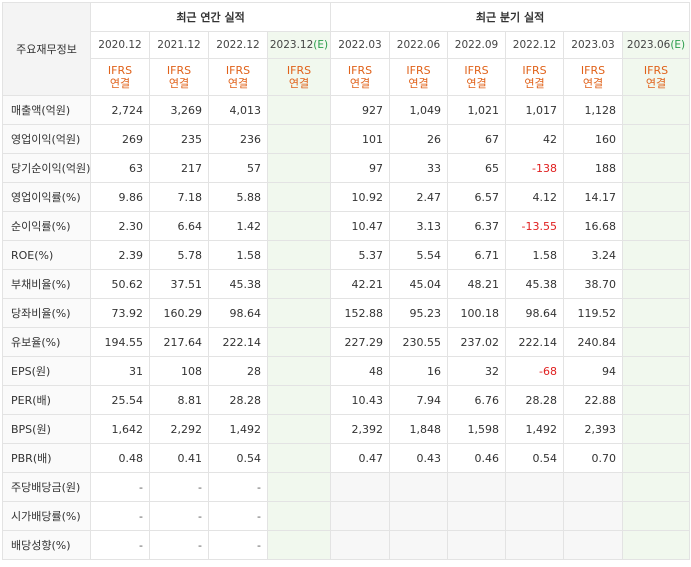 The height and width of the screenshot is (567, 691). Describe the element at coordinates (360, 226) in the screenshot. I see `quarter-value-cell: 10.47` at that location.